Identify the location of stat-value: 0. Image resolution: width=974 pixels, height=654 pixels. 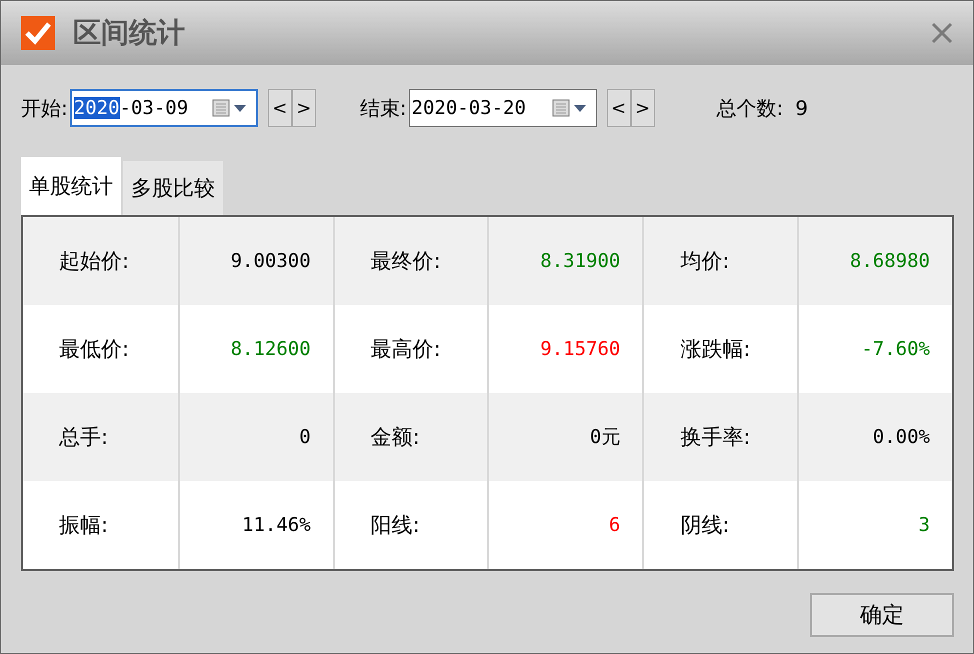
(305, 437).